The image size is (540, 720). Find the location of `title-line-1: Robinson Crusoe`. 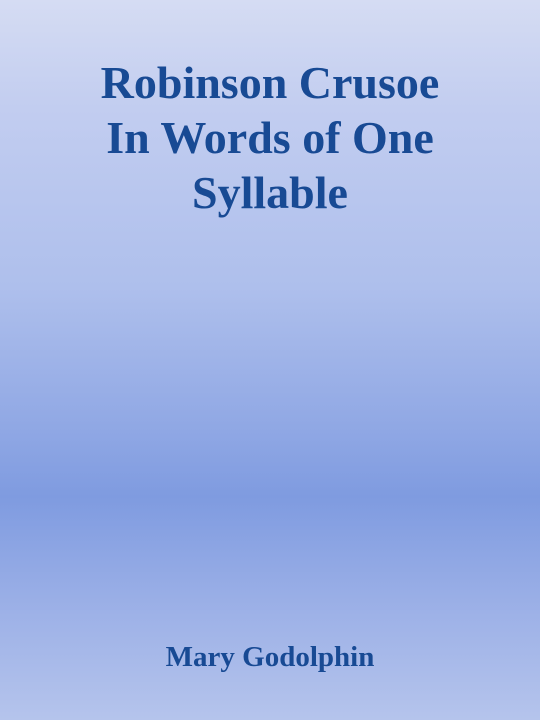

title-line-1: Robinson Crusoe is located at coordinates (270, 82).